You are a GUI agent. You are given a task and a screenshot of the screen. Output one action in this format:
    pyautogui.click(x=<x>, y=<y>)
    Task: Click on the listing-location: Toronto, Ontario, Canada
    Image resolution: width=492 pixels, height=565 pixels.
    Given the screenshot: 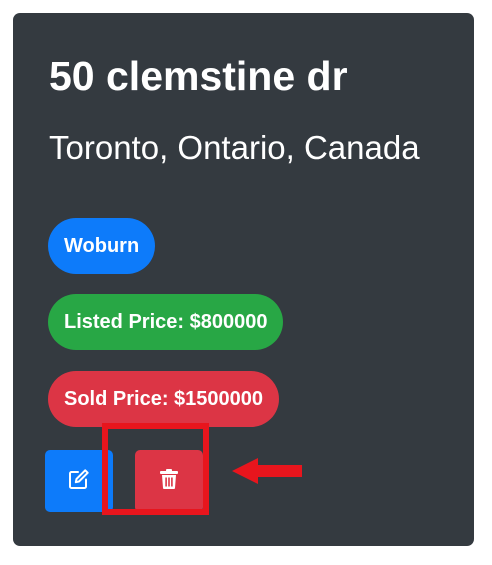 What is the action you would take?
    pyautogui.click(x=234, y=147)
    